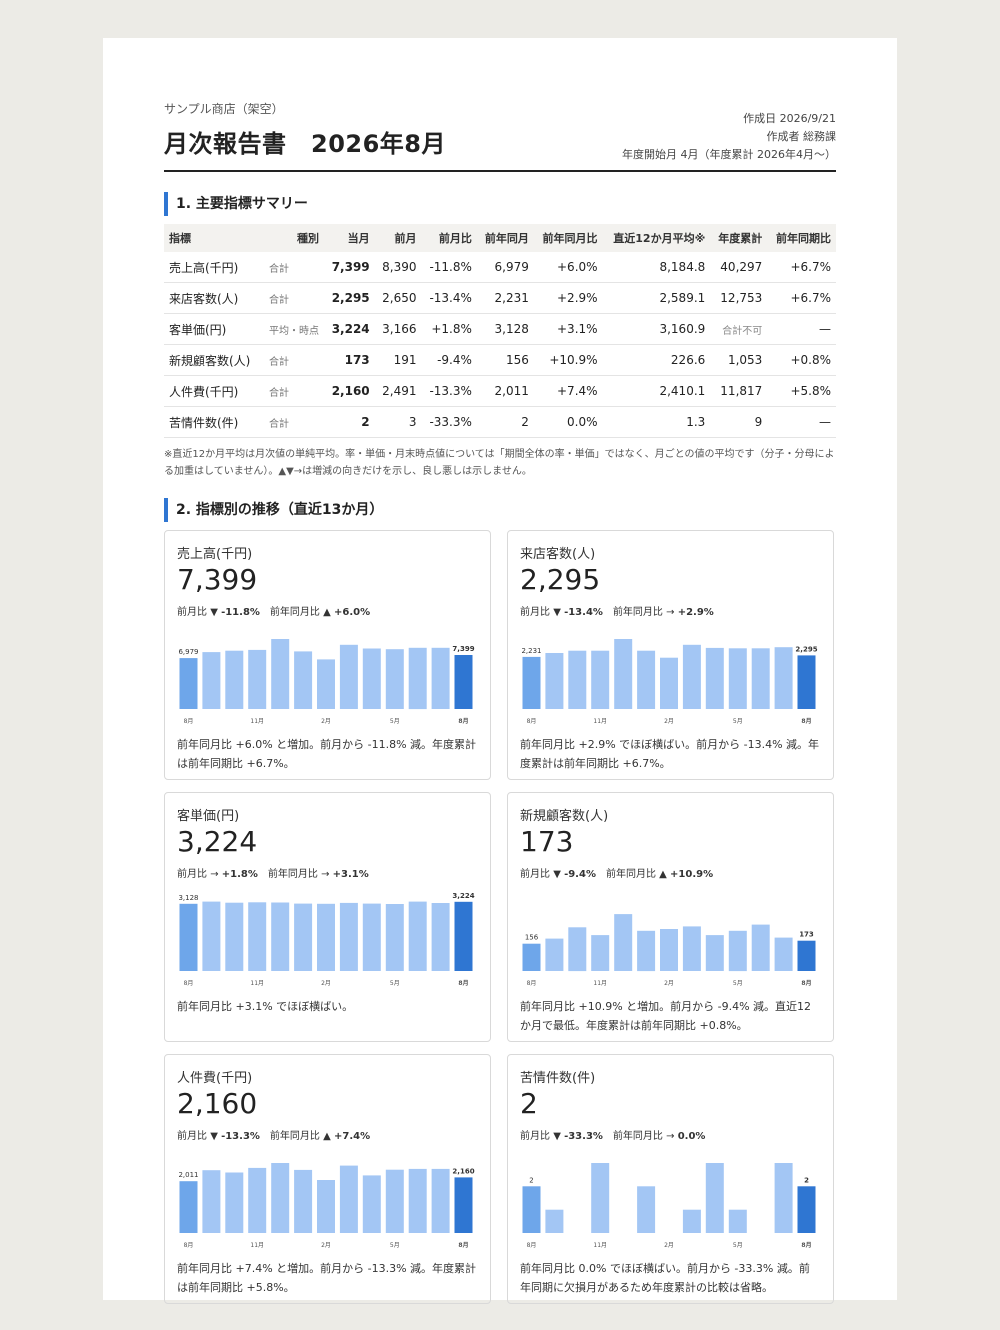 The width and height of the screenshot is (1000, 1330). Describe the element at coordinates (612, 1134) in the screenshot. I see `card-delta: 前月比 ▼ -33.3% 前年同月比 → 0.0%` at that location.